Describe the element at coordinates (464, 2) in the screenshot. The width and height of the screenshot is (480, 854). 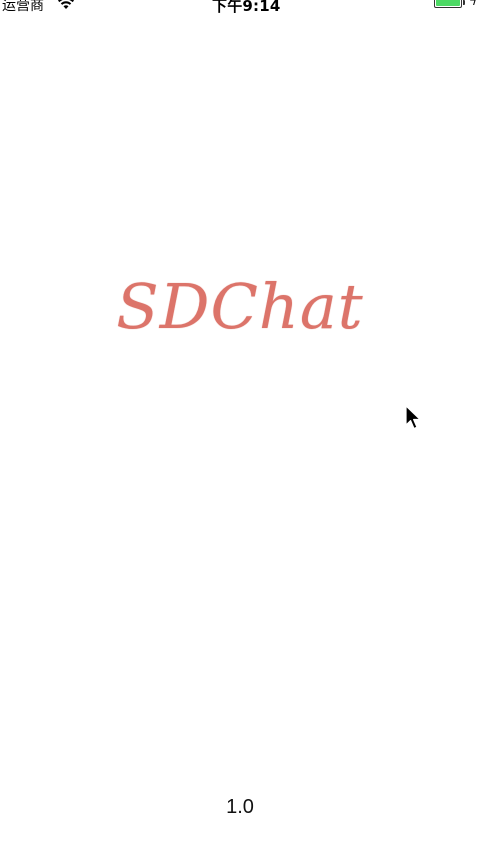
I see `battery-tip` at that location.